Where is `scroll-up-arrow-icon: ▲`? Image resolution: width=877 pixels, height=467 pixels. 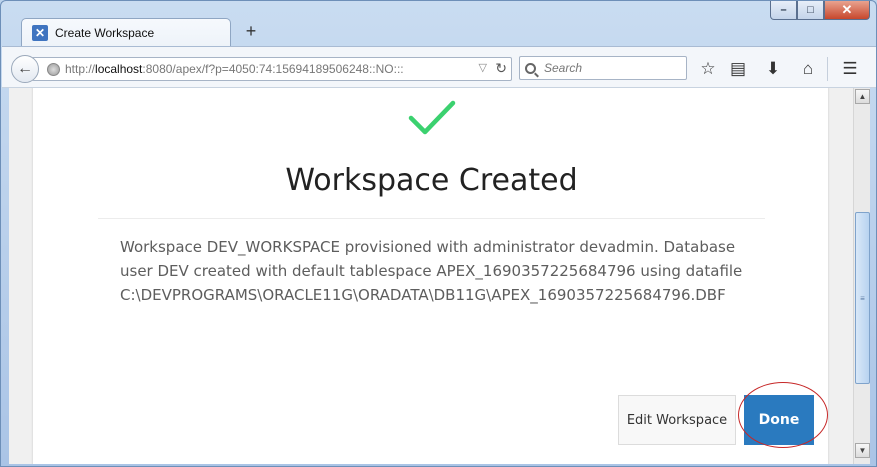
scroll-up-arrow-icon: ▲ is located at coordinates (862, 96).